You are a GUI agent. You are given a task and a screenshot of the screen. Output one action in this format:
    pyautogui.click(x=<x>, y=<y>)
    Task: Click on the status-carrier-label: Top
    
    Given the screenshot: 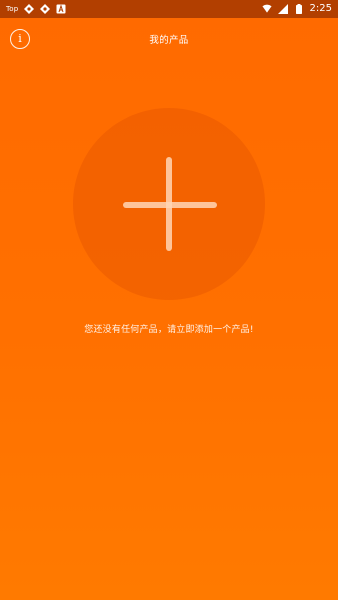 What is the action you would take?
    pyautogui.click(x=12, y=8)
    